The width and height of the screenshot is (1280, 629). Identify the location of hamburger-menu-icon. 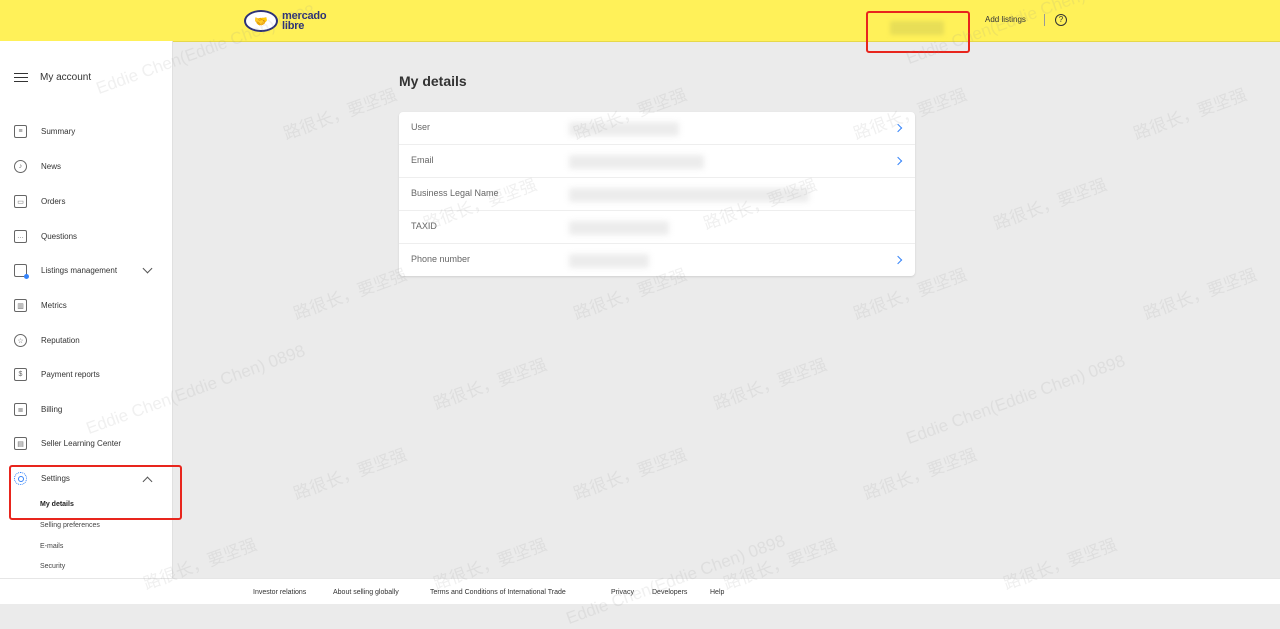
(21, 77).